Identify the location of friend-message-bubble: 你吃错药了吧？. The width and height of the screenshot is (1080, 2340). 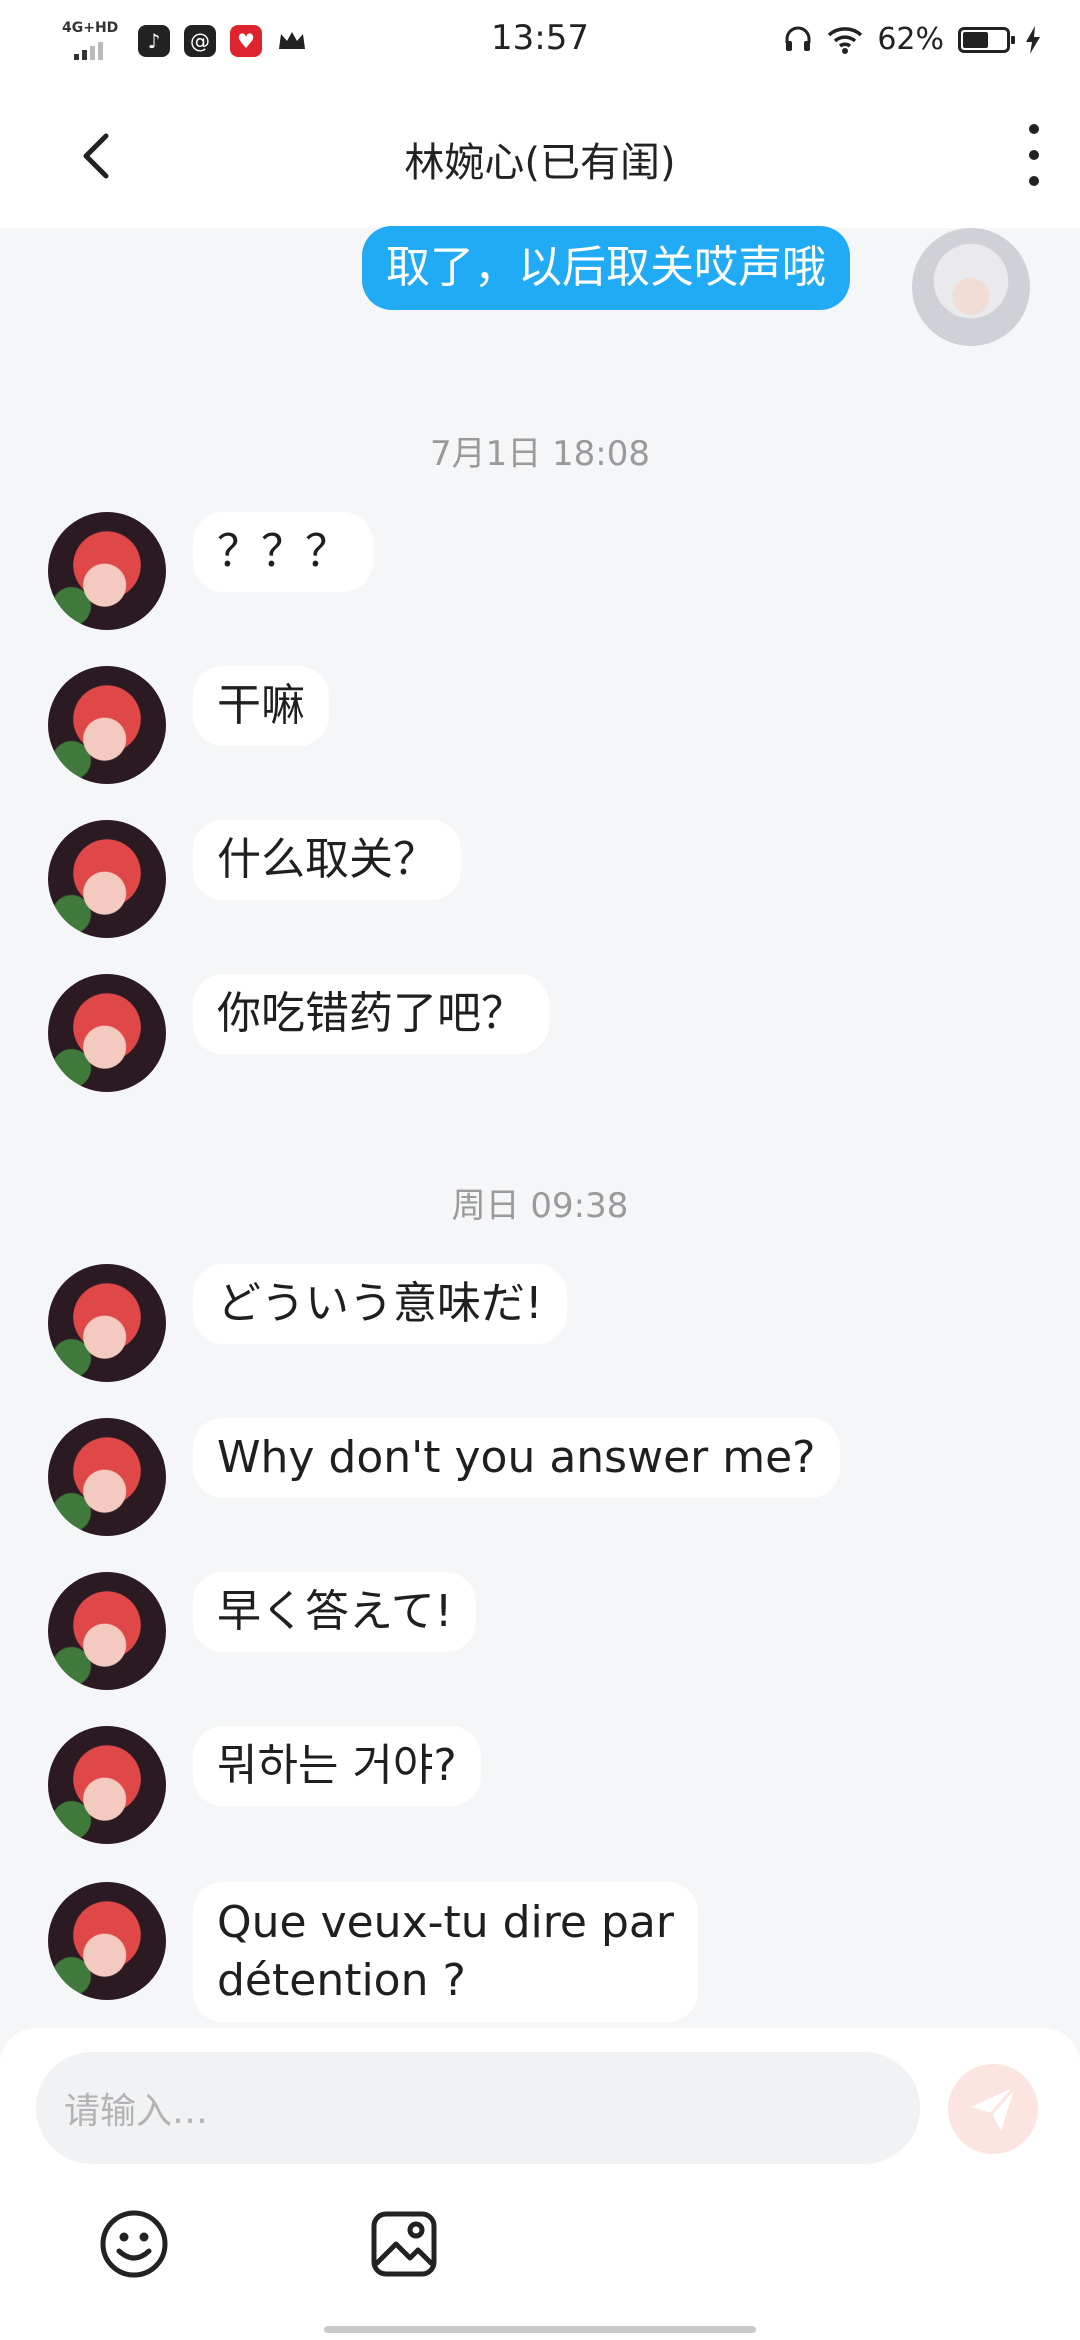
(371, 1014).